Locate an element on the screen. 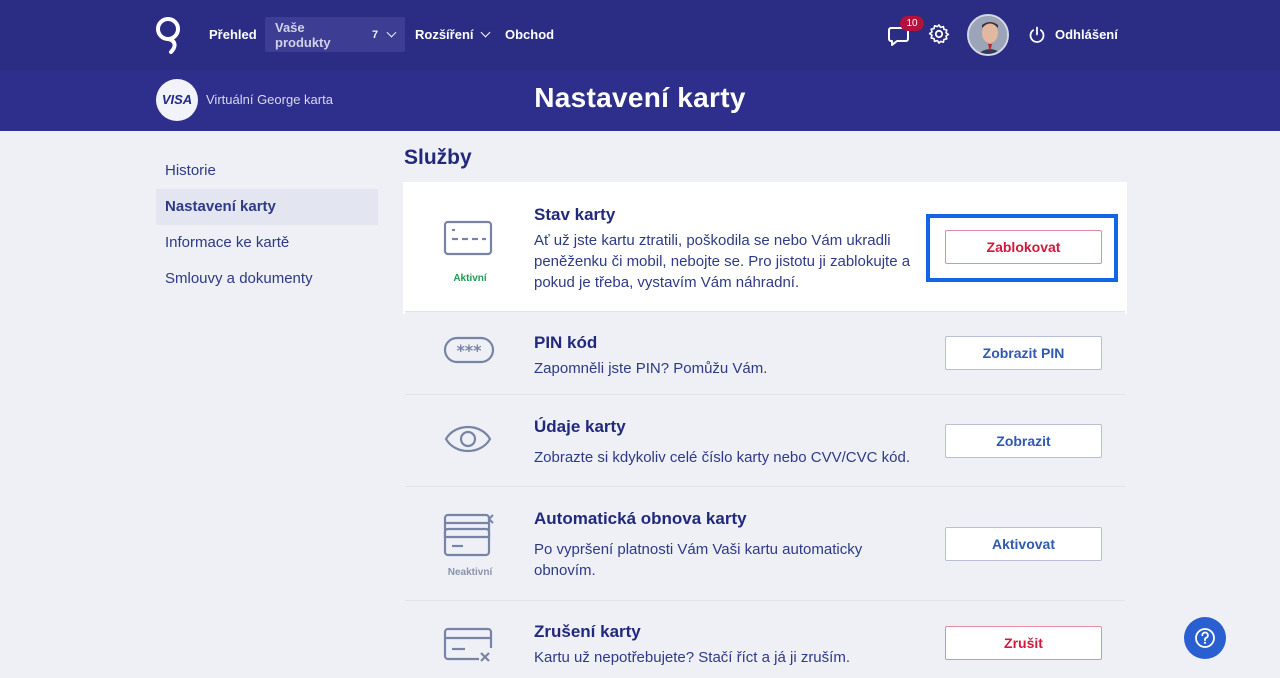 The image size is (1280, 678). side-item-nastaveni-karty: Nastavení karty is located at coordinates (267, 207).